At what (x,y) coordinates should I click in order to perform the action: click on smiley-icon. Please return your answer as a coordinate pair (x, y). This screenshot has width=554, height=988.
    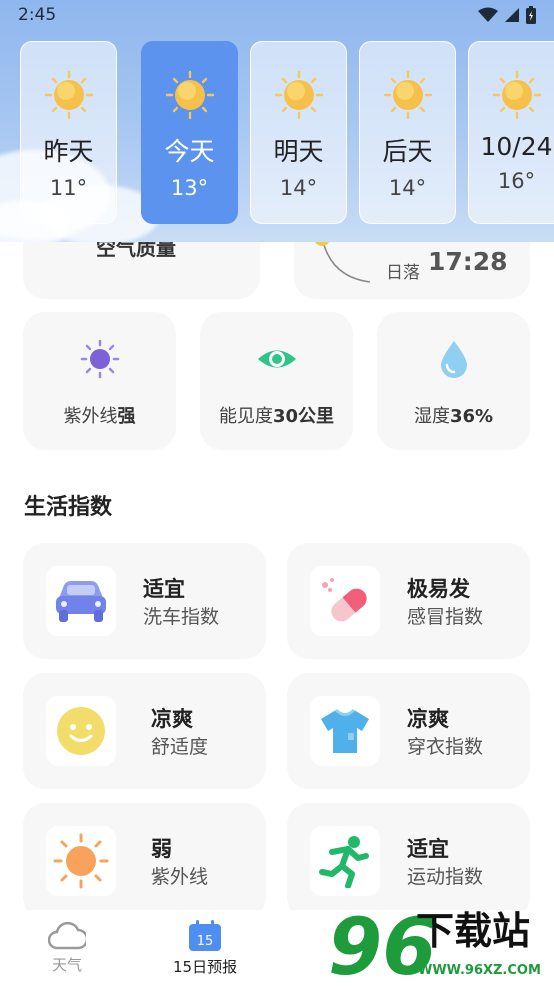
    Looking at the image, I should click on (81, 731).